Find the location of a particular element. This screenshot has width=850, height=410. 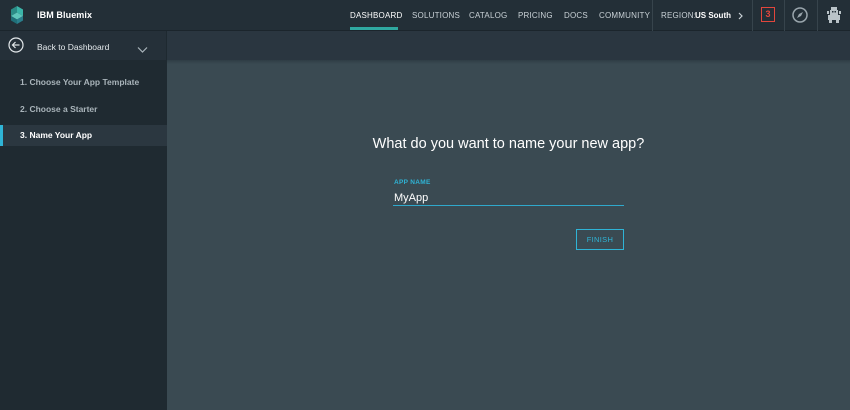

chevron-right-icon is located at coordinates (741, 15).